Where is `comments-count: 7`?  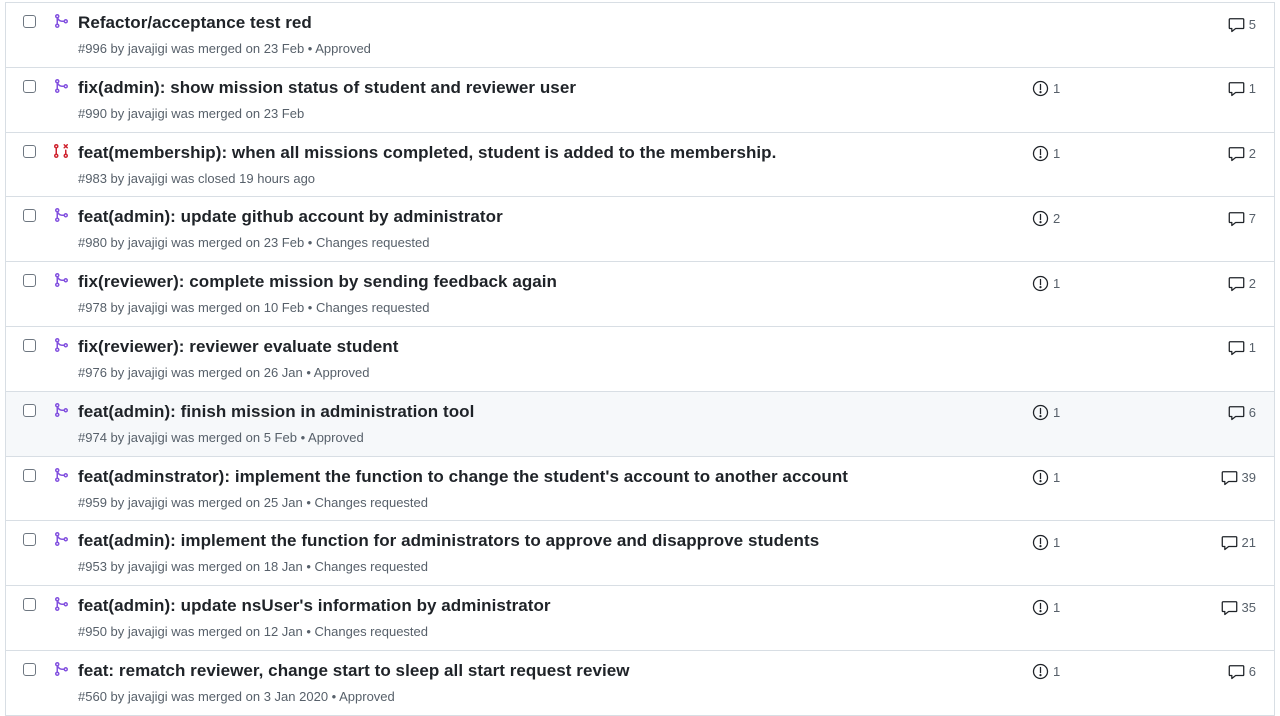 comments-count: 7 is located at coordinates (1242, 218).